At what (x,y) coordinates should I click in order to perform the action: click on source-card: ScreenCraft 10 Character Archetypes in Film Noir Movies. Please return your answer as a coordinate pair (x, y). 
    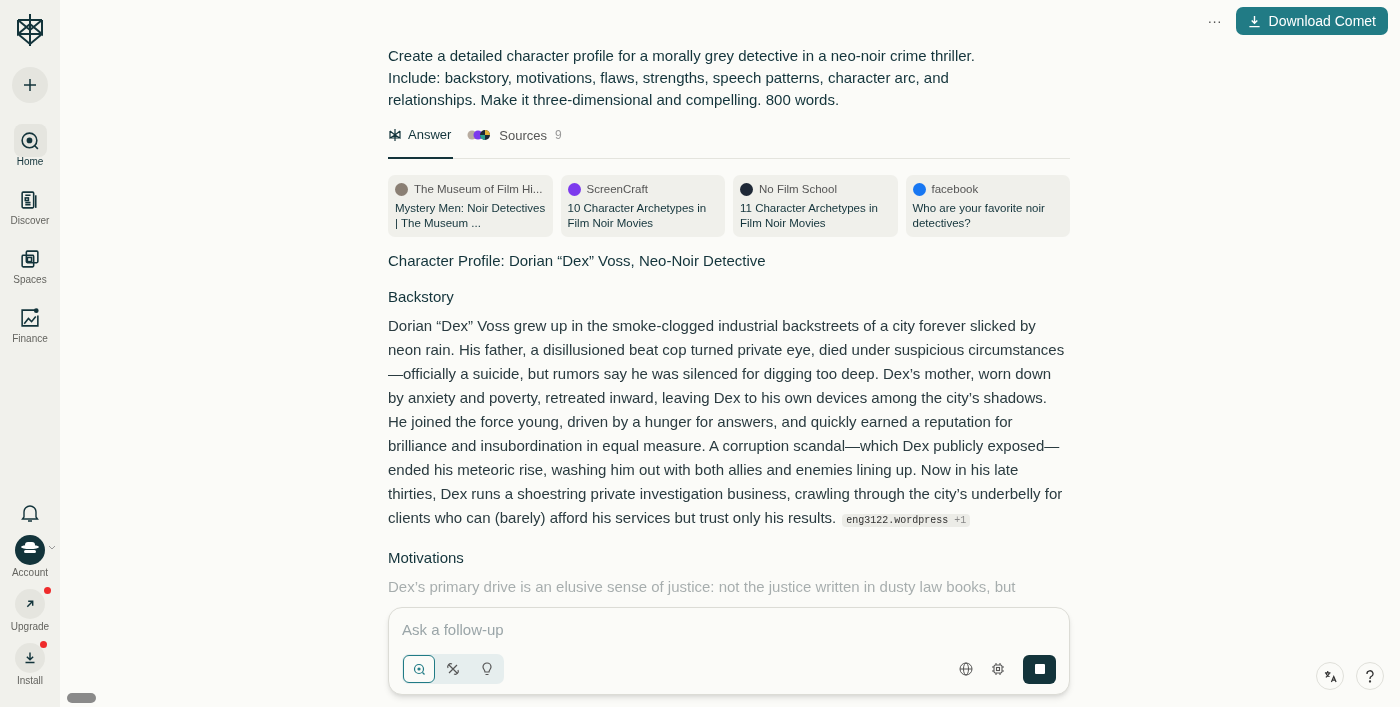
    Looking at the image, I should click on (642, 205).